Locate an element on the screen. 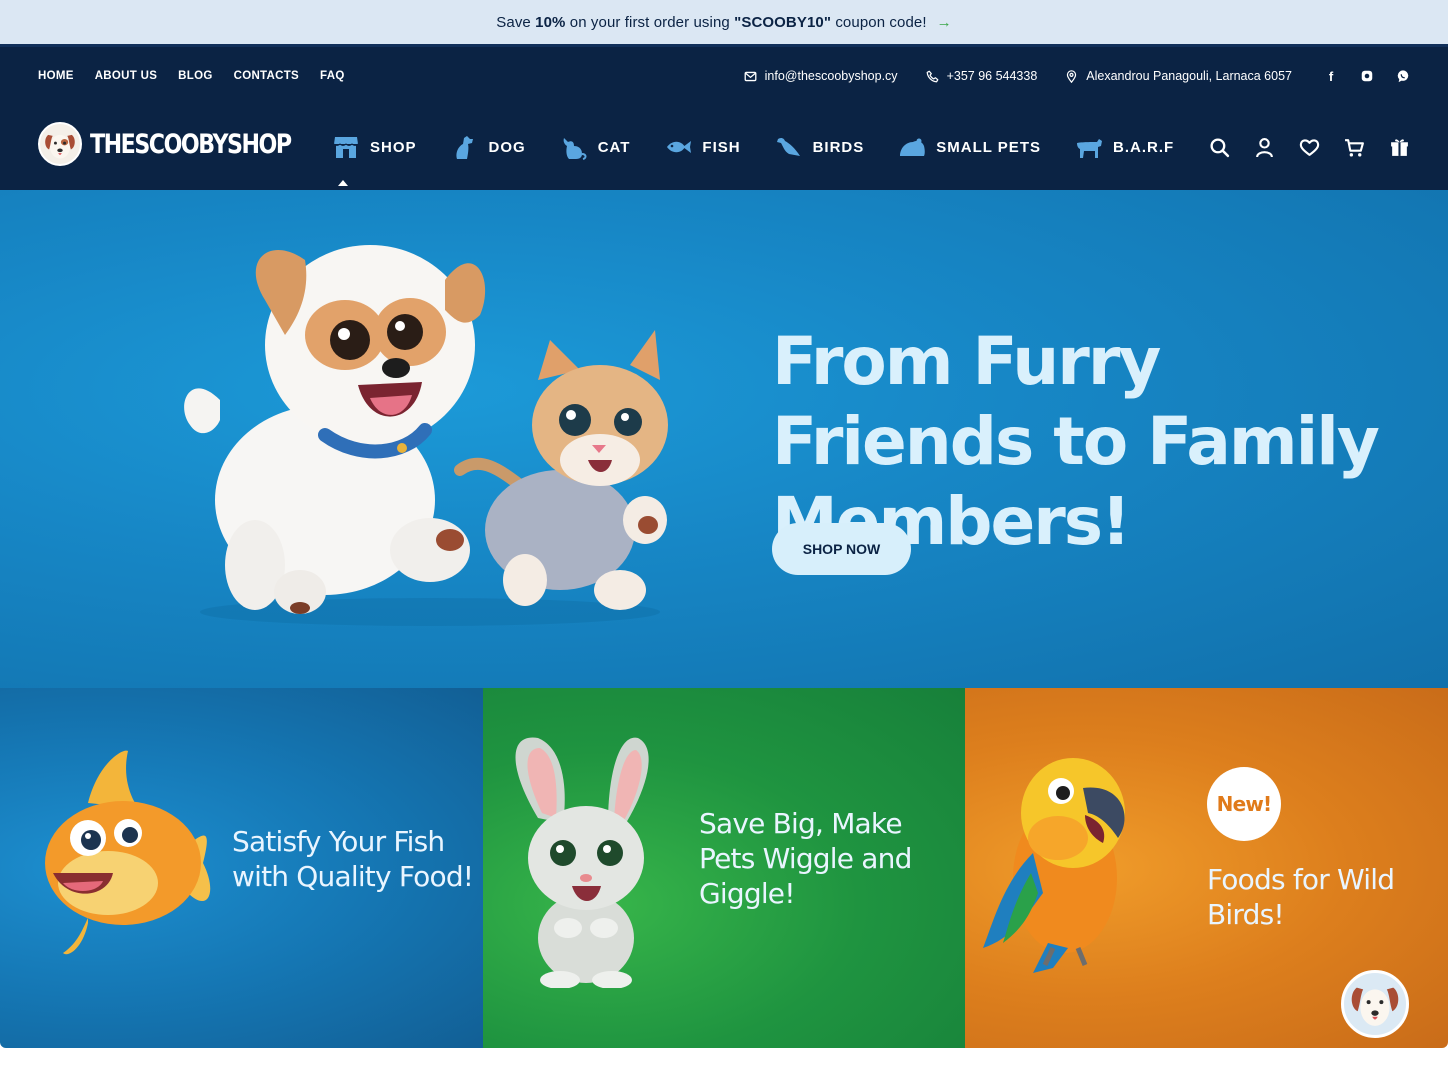  category-label: CAT is located at coordinates (614, 147).